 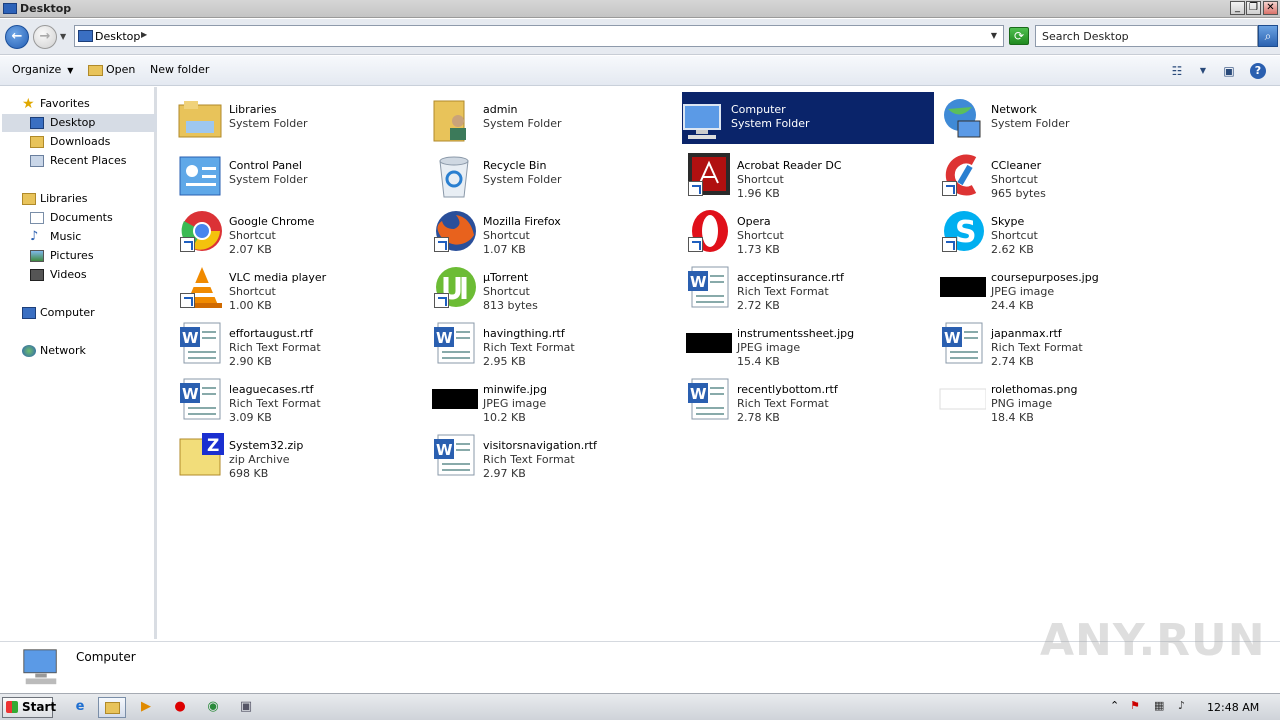 I want to click on file-name: Computer, so click(x=758, y=109).